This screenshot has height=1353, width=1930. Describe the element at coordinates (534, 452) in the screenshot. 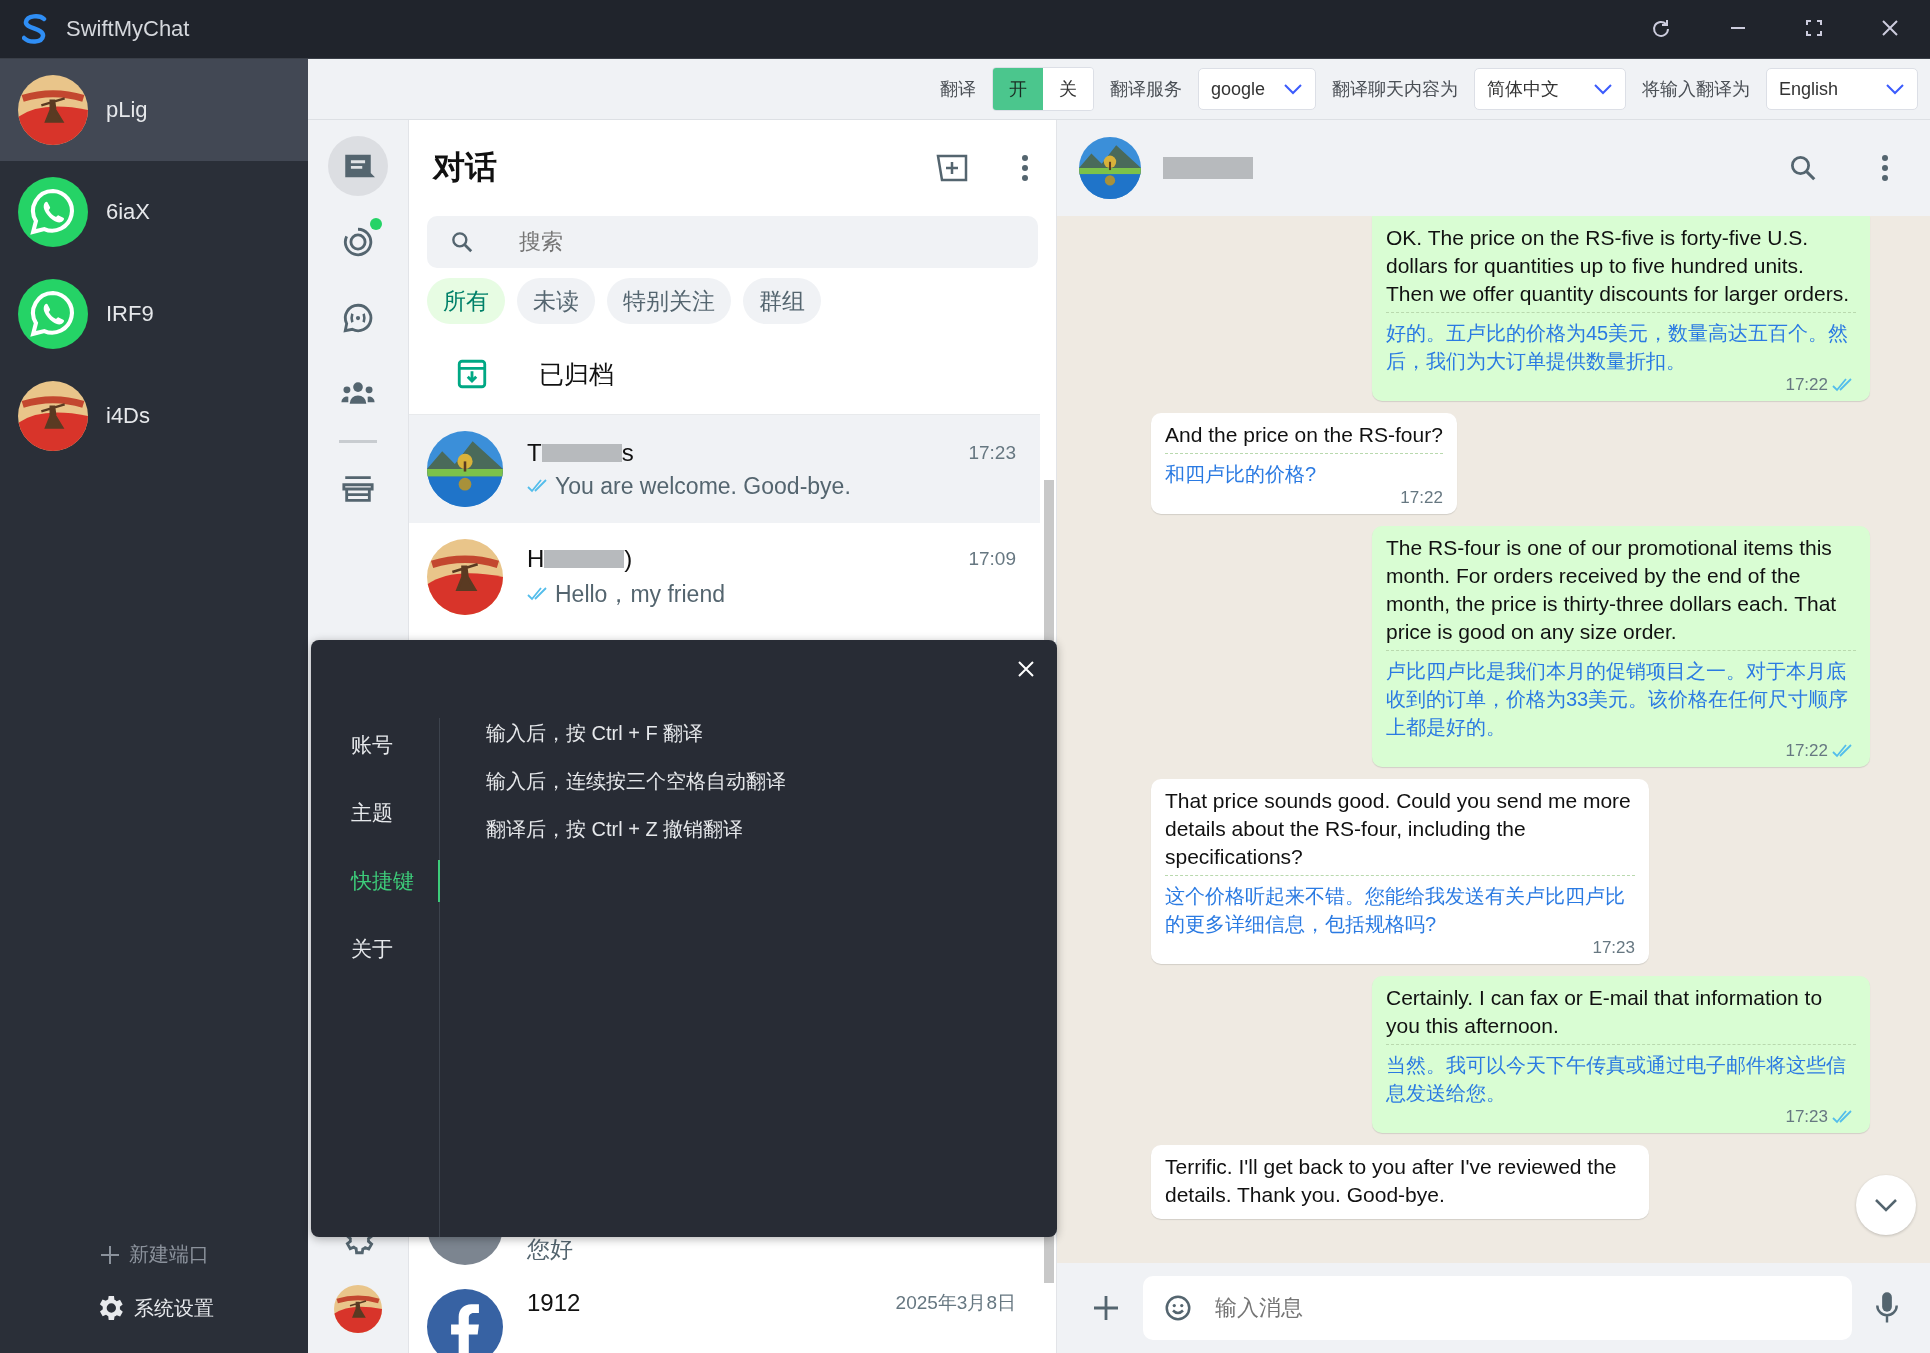

I see `chat-name: T` at that location.